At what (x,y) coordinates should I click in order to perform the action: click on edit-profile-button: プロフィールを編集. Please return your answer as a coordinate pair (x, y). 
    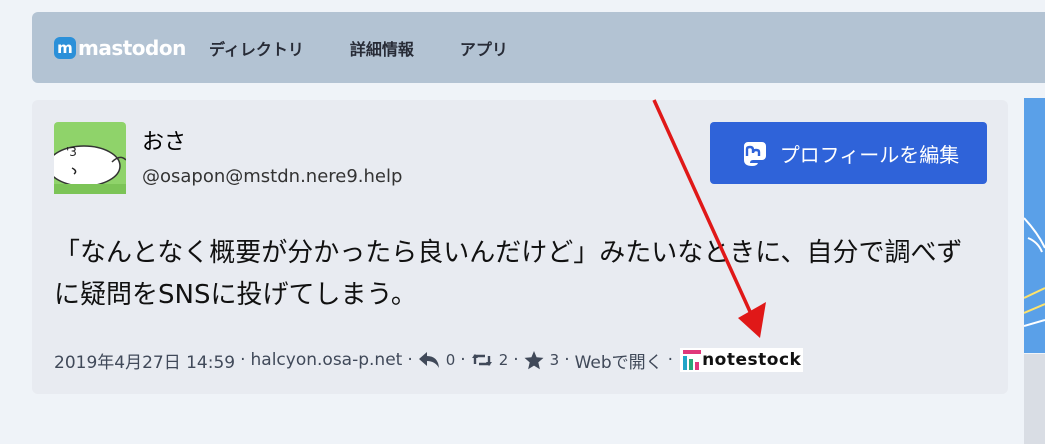
    Looking at the image, I should click on (848, 153).